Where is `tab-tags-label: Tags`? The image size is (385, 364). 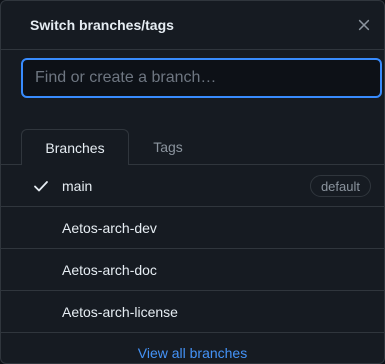 tab-tags-label: Tags is located at coordinates (168, 146).